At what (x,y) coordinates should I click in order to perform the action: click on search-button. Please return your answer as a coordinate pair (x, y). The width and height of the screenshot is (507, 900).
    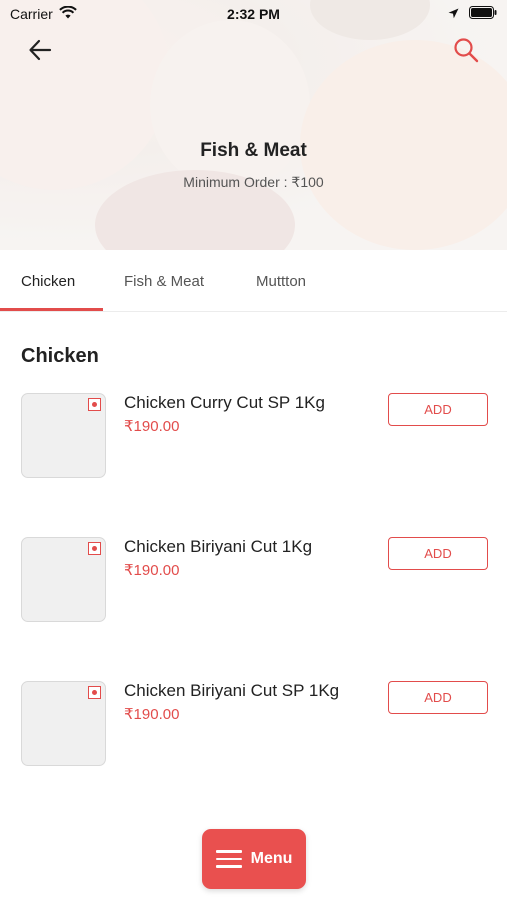
    Looking at the image, I should click on (466, 52).